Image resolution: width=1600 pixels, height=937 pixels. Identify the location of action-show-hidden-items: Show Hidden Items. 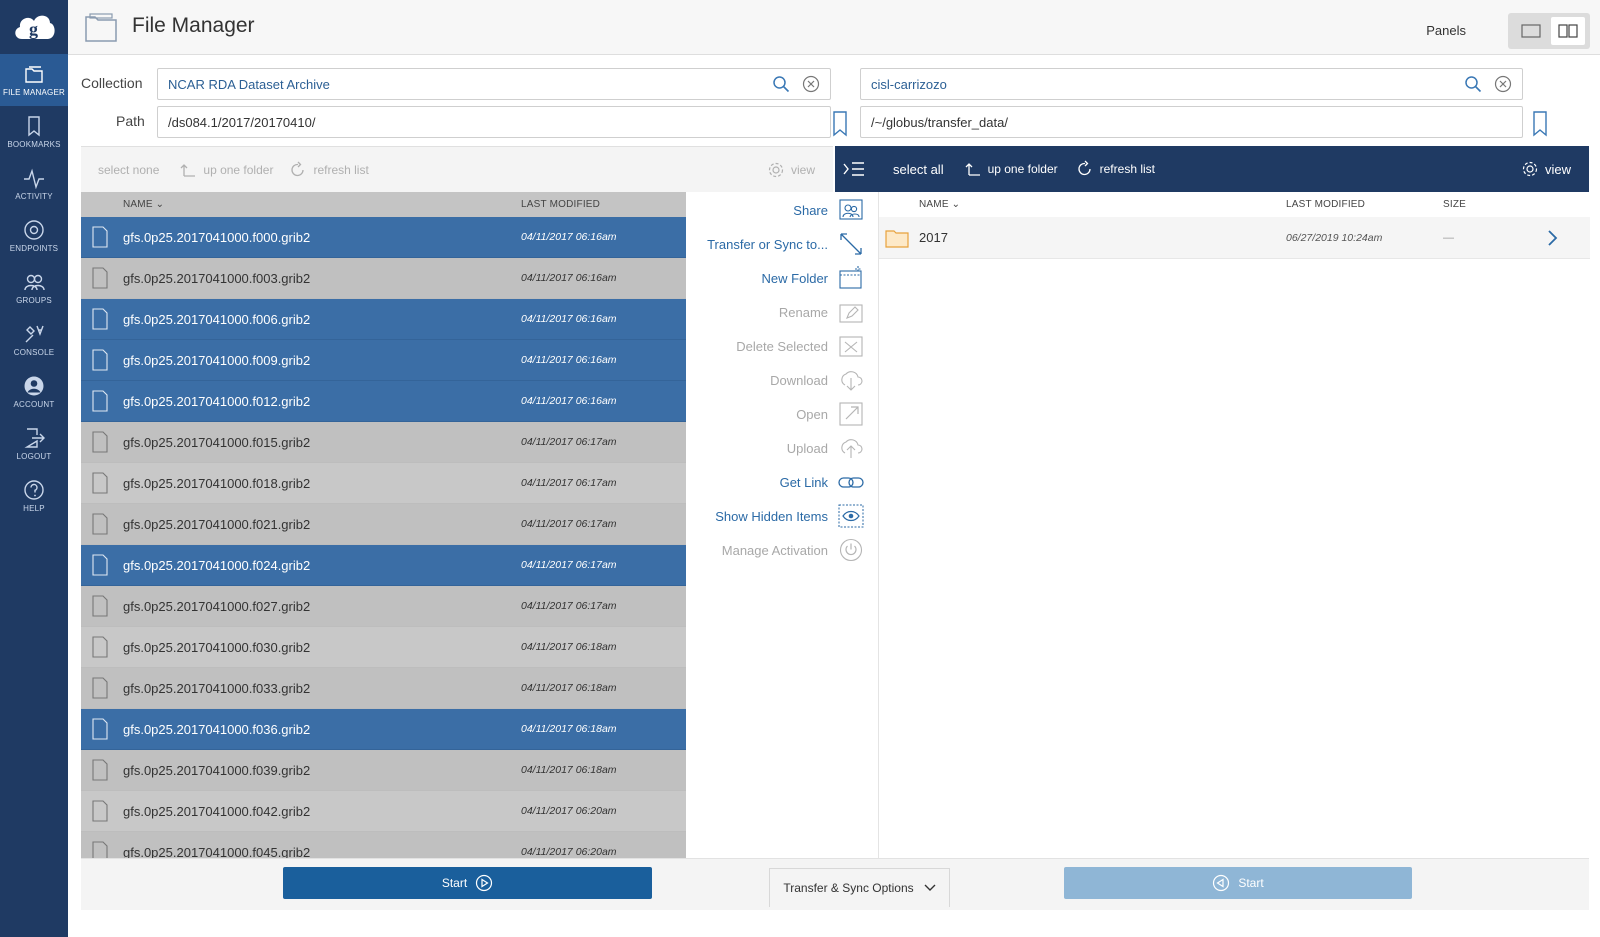
(789, 516).